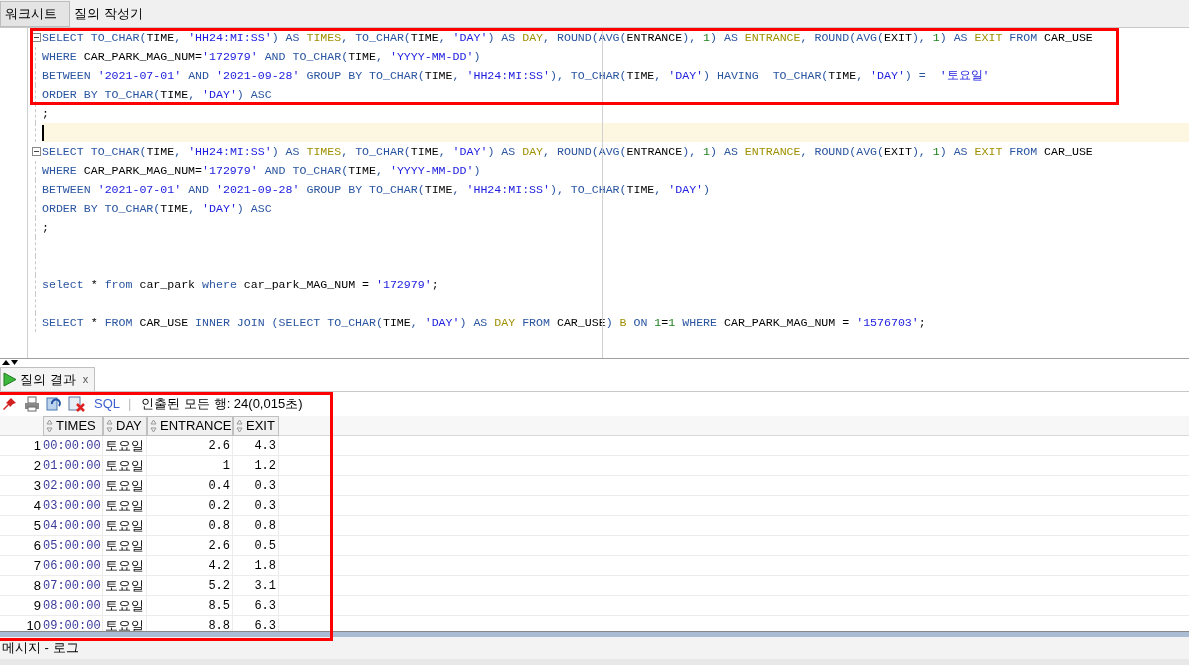 The image size is (1189, 665). What do you see at coordinates (37, 466) in the screenshot?
I see `row-number: 2` at bounding box center [37, 466].